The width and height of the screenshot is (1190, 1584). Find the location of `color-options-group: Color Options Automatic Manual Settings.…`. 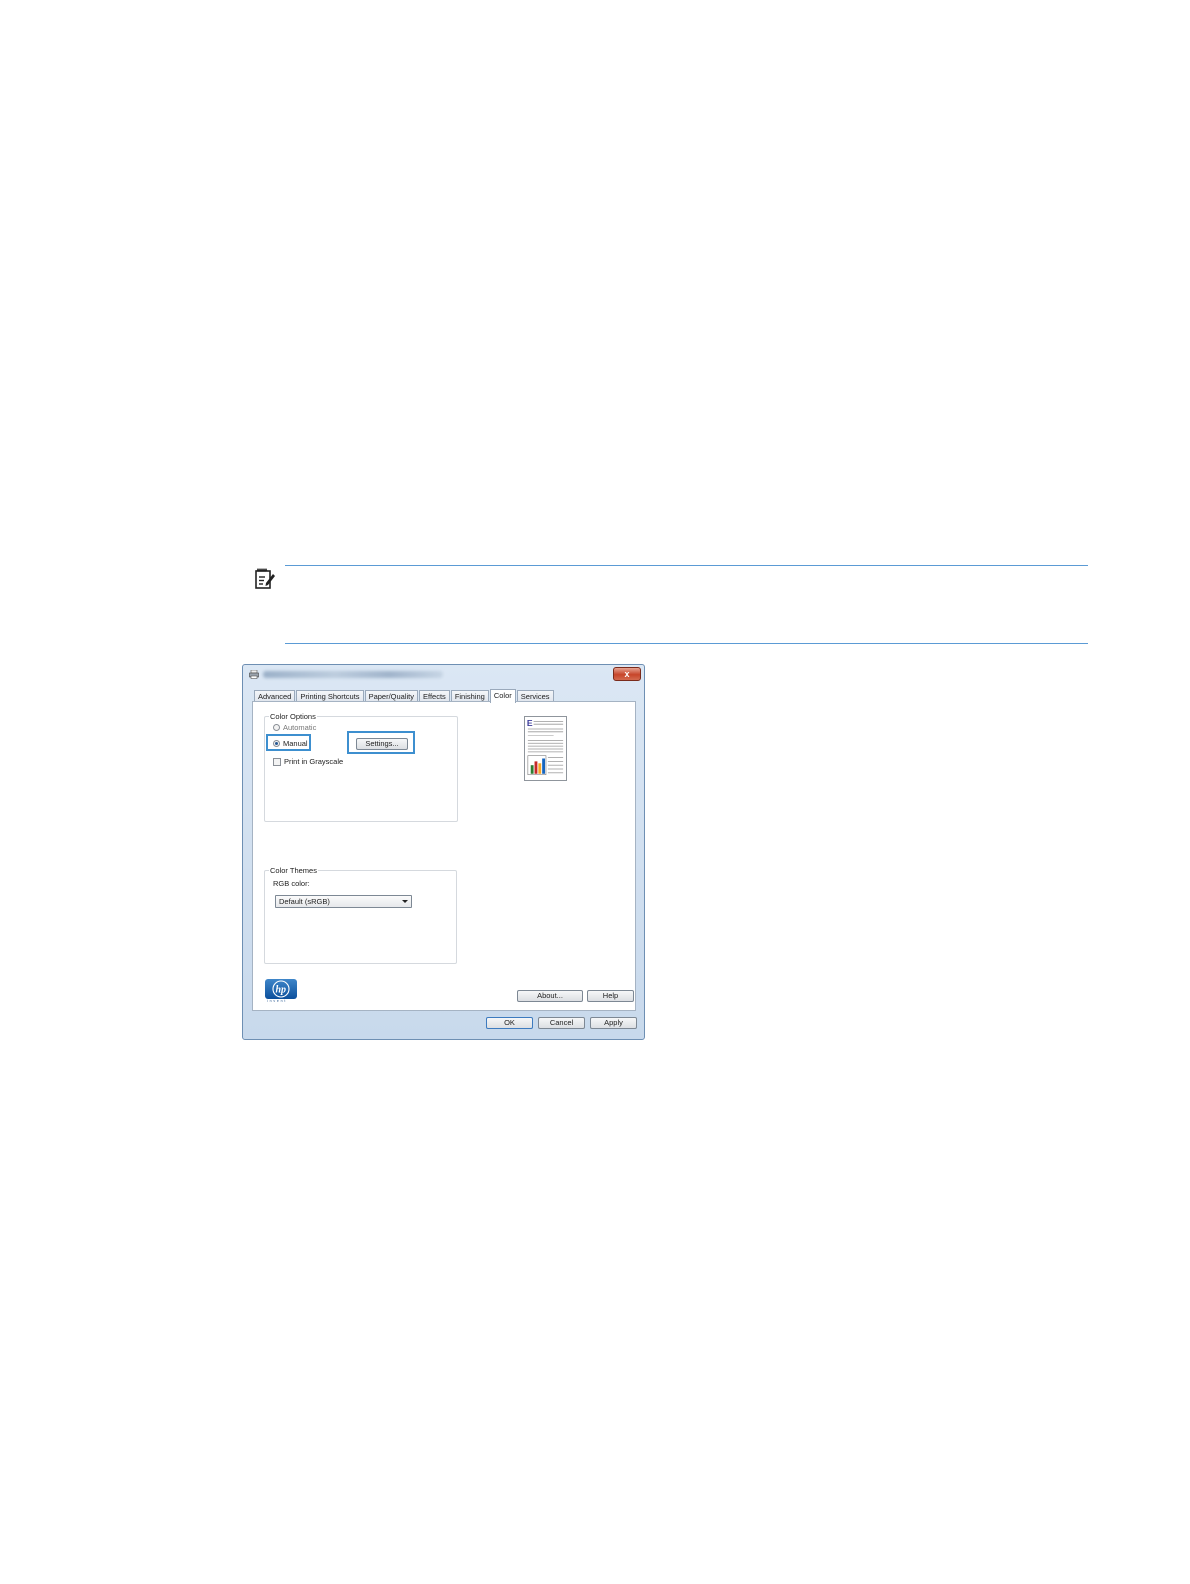

color-options-group: Color Options Automatic Manual Settings.… is located at coordinates (361, 767).